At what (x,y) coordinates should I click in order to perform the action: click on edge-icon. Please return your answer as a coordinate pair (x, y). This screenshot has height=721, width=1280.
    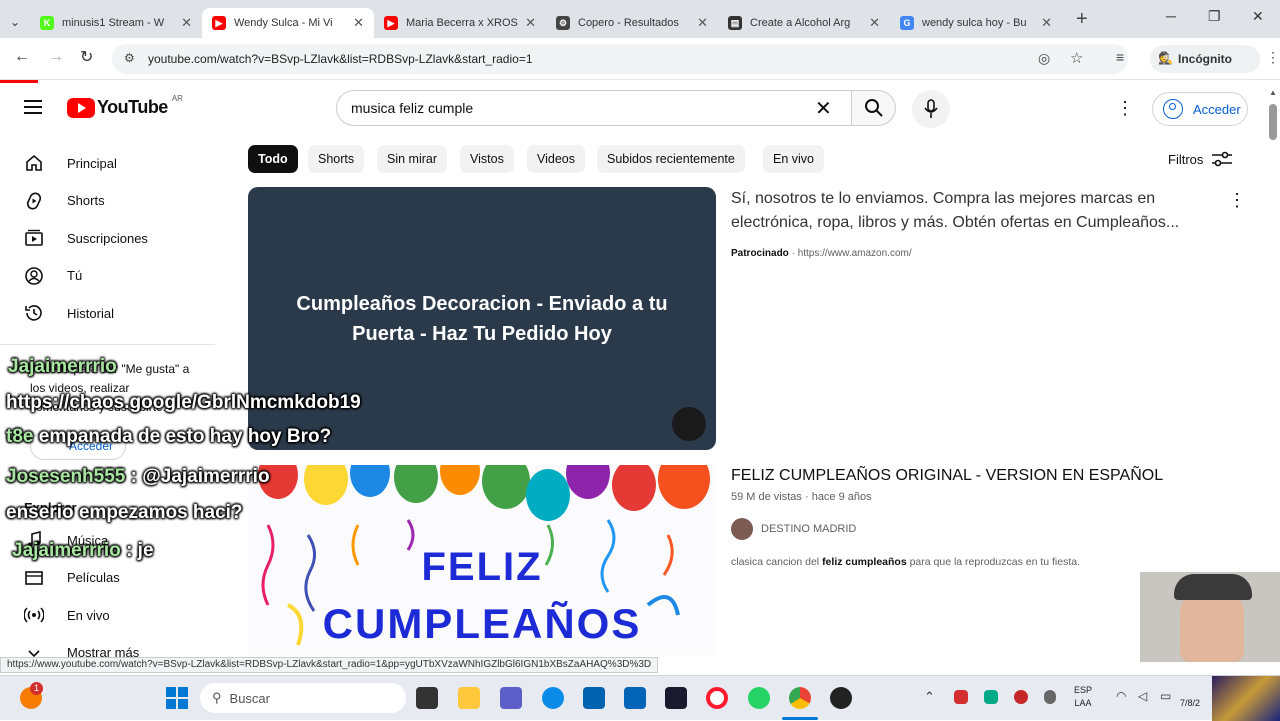
    Looking at the image, I should click on (553, 698).